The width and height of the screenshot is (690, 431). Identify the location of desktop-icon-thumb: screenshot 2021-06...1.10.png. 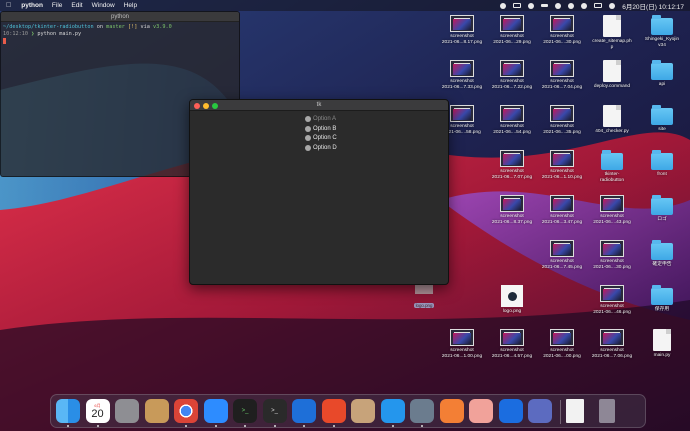
(562, 165).